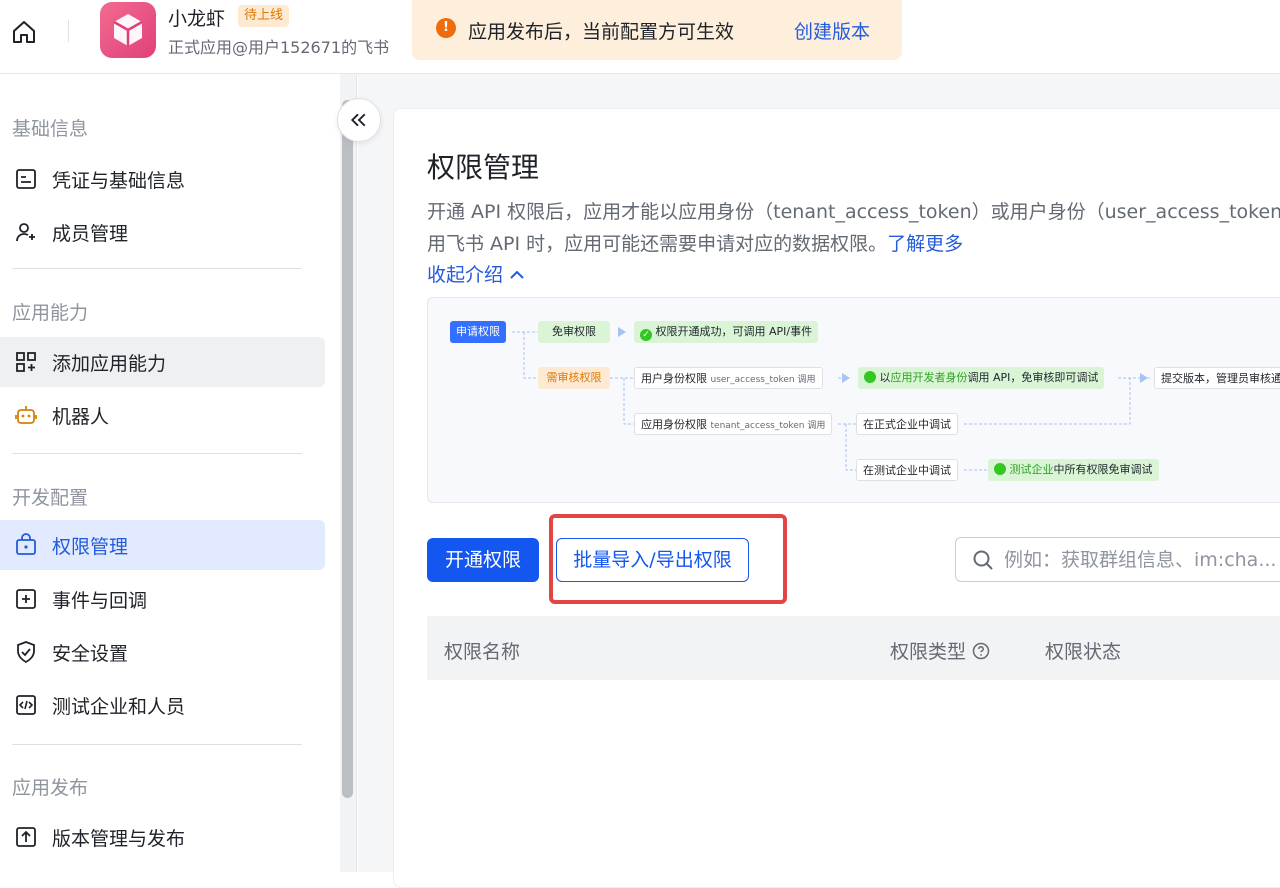  Describe the element at coordinates (1142, 560) in the screenshot. I see `search-input` at that location.